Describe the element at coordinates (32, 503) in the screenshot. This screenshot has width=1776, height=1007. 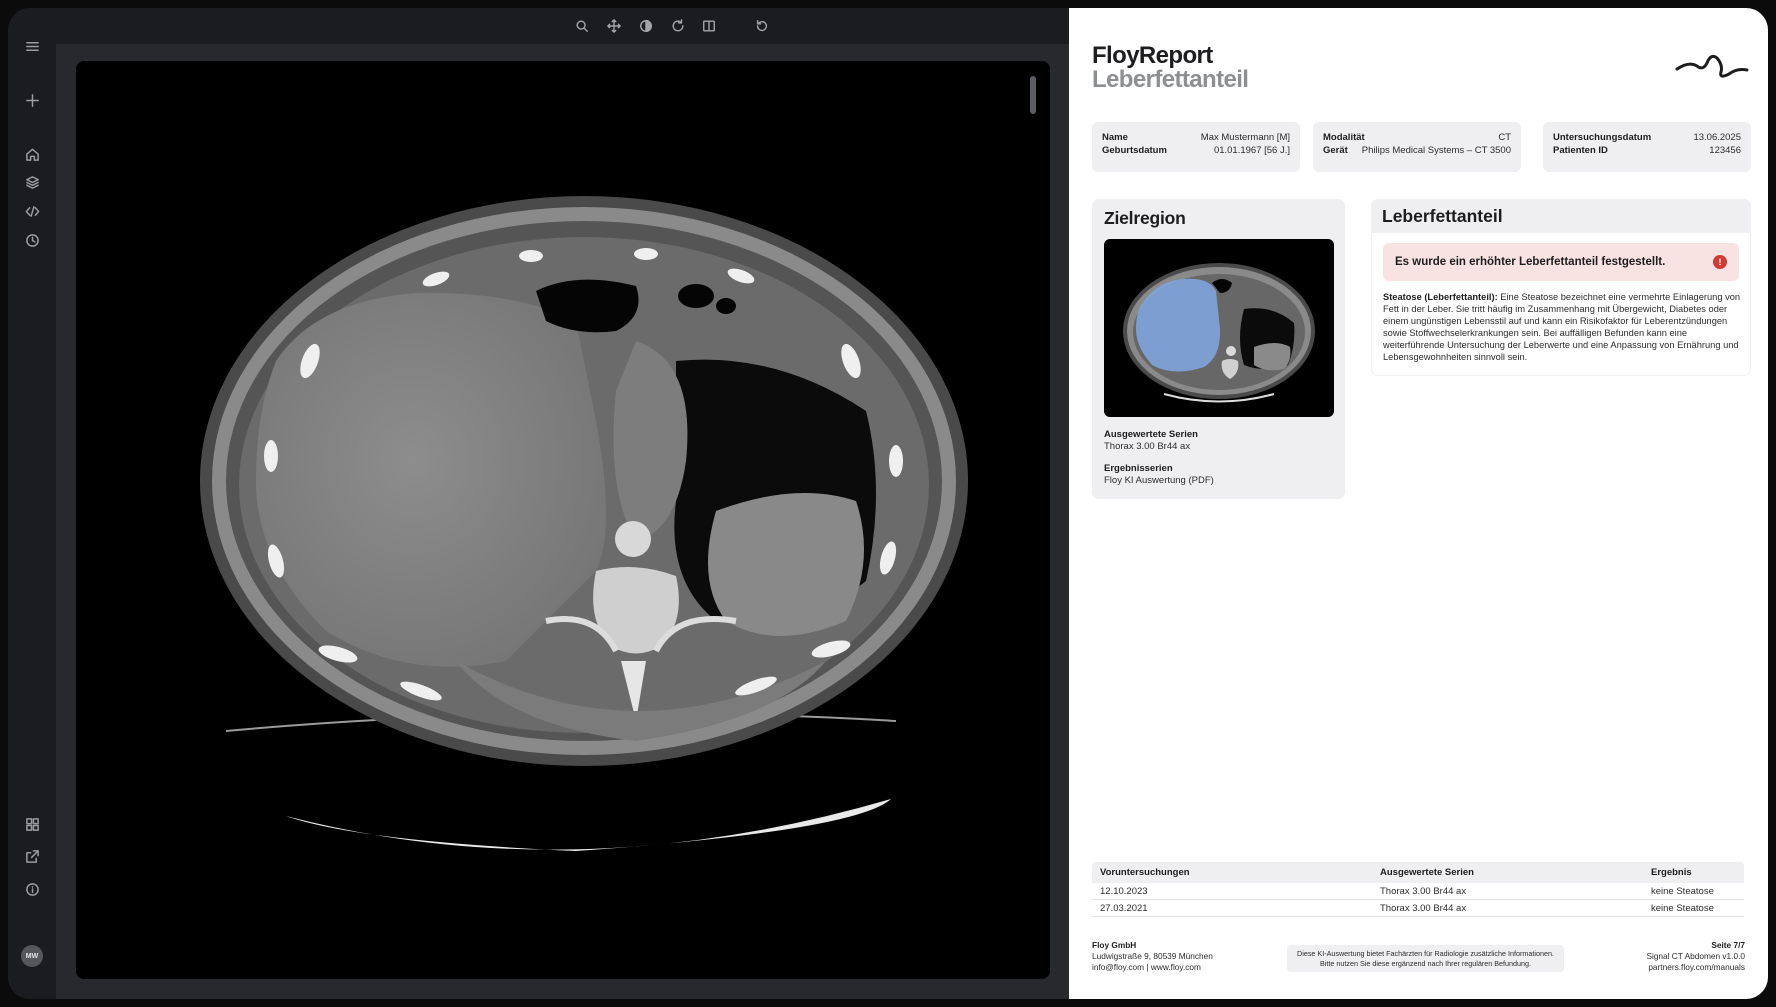
I see `sidebar: MW` at that location.